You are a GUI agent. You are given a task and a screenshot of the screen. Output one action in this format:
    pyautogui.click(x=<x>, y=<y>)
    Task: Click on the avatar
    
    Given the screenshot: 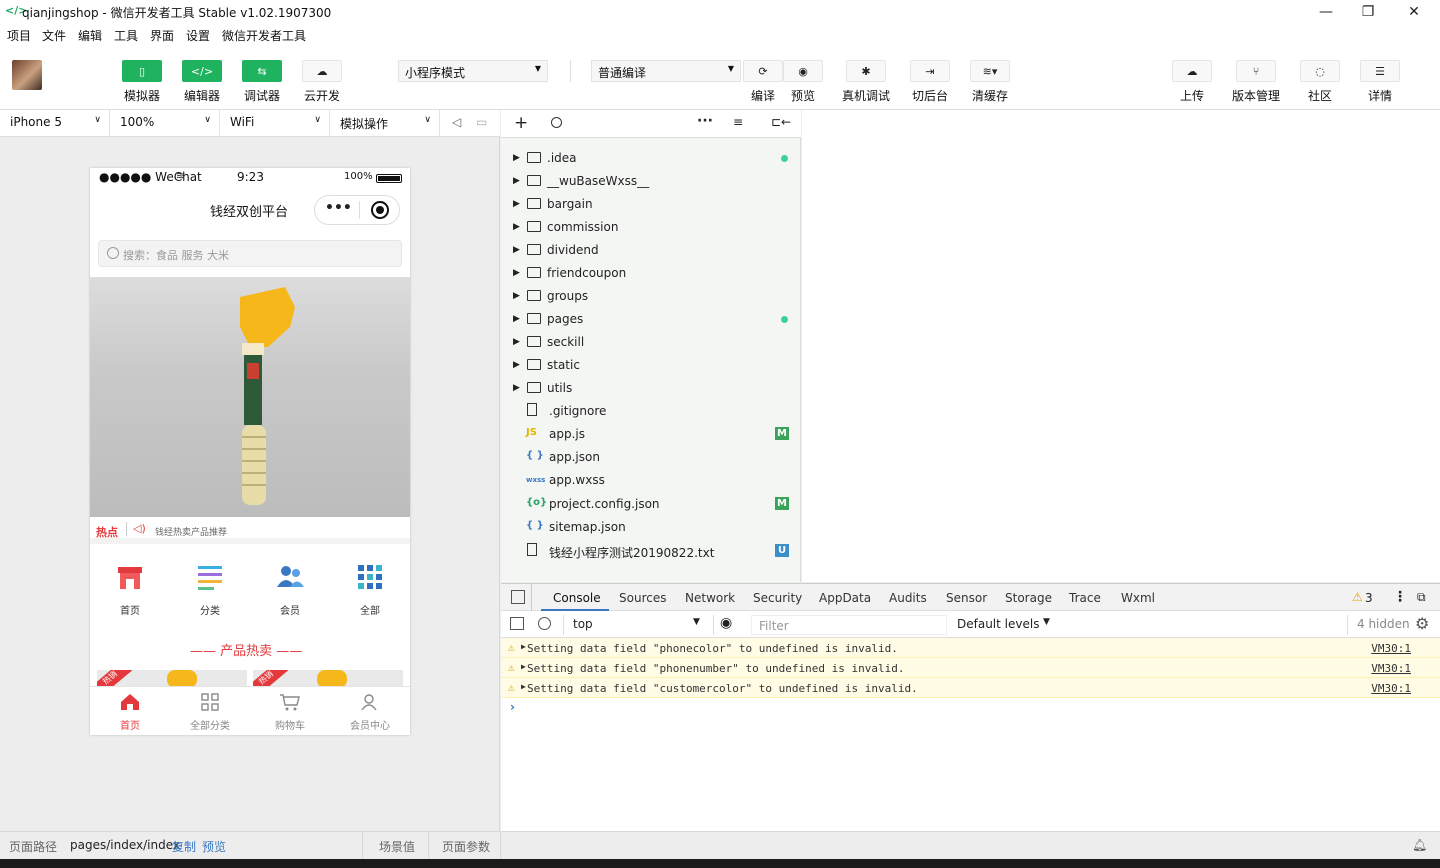 What is the action you would take?
    pyautogui.click(x=27, y=75)
    